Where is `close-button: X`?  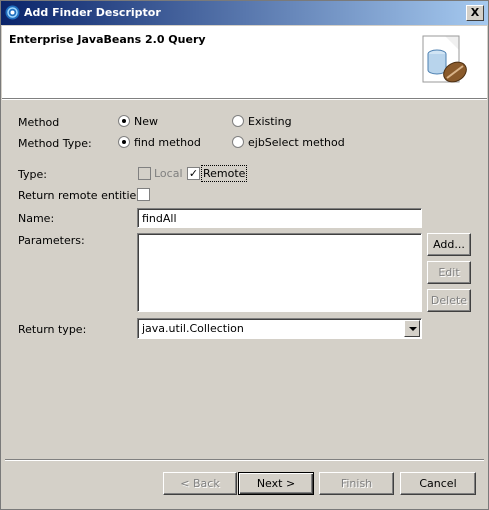 close-button: X is located at coordinates (475, 13).